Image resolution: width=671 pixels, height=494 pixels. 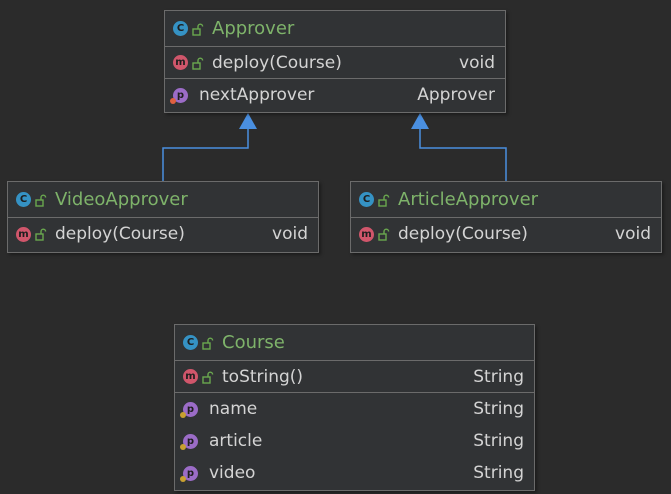 What do you see at coordinates (354, 377) in the screenshot?
I see `method-row: m toString() String` at bounding box center [354, 377].